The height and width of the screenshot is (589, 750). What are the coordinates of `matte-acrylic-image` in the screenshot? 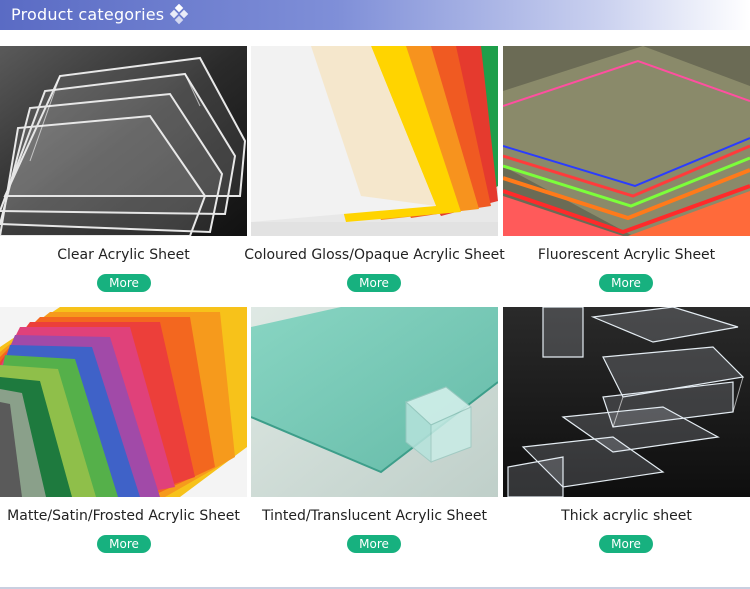 It's located at (123, 402).